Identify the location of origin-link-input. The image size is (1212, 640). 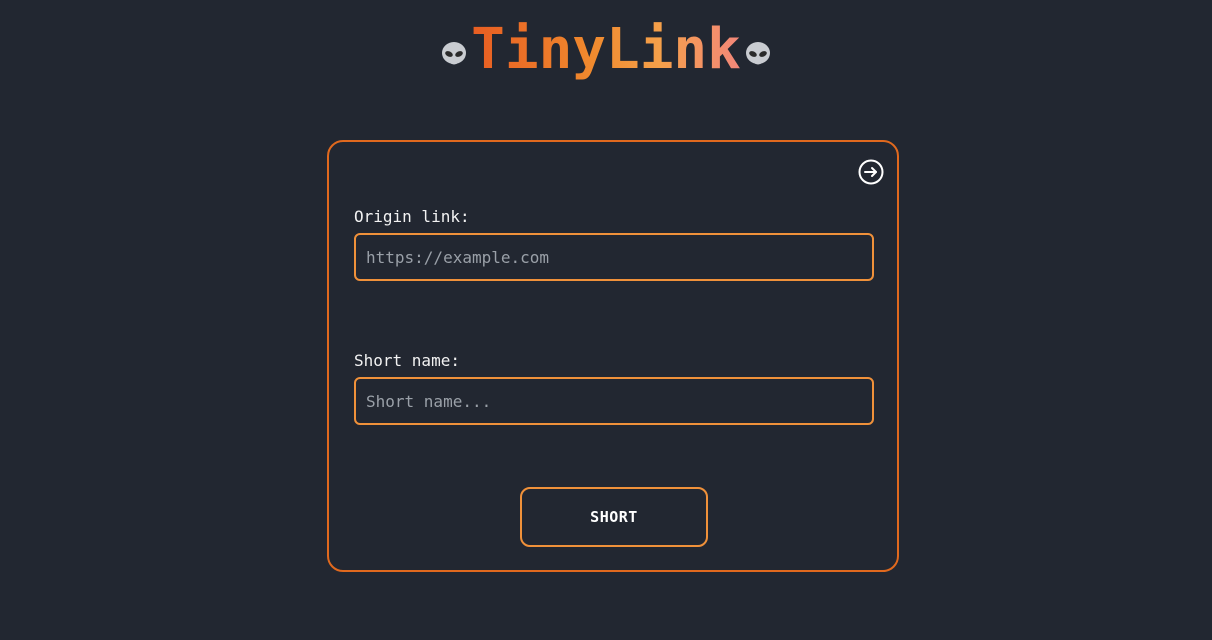
(614, 257).